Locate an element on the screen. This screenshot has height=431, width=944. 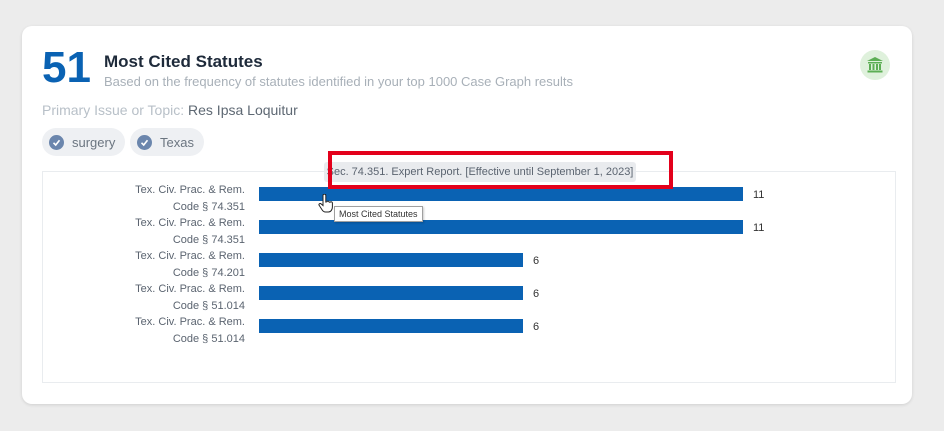
bank-icon is located at coordinates (875, 65).